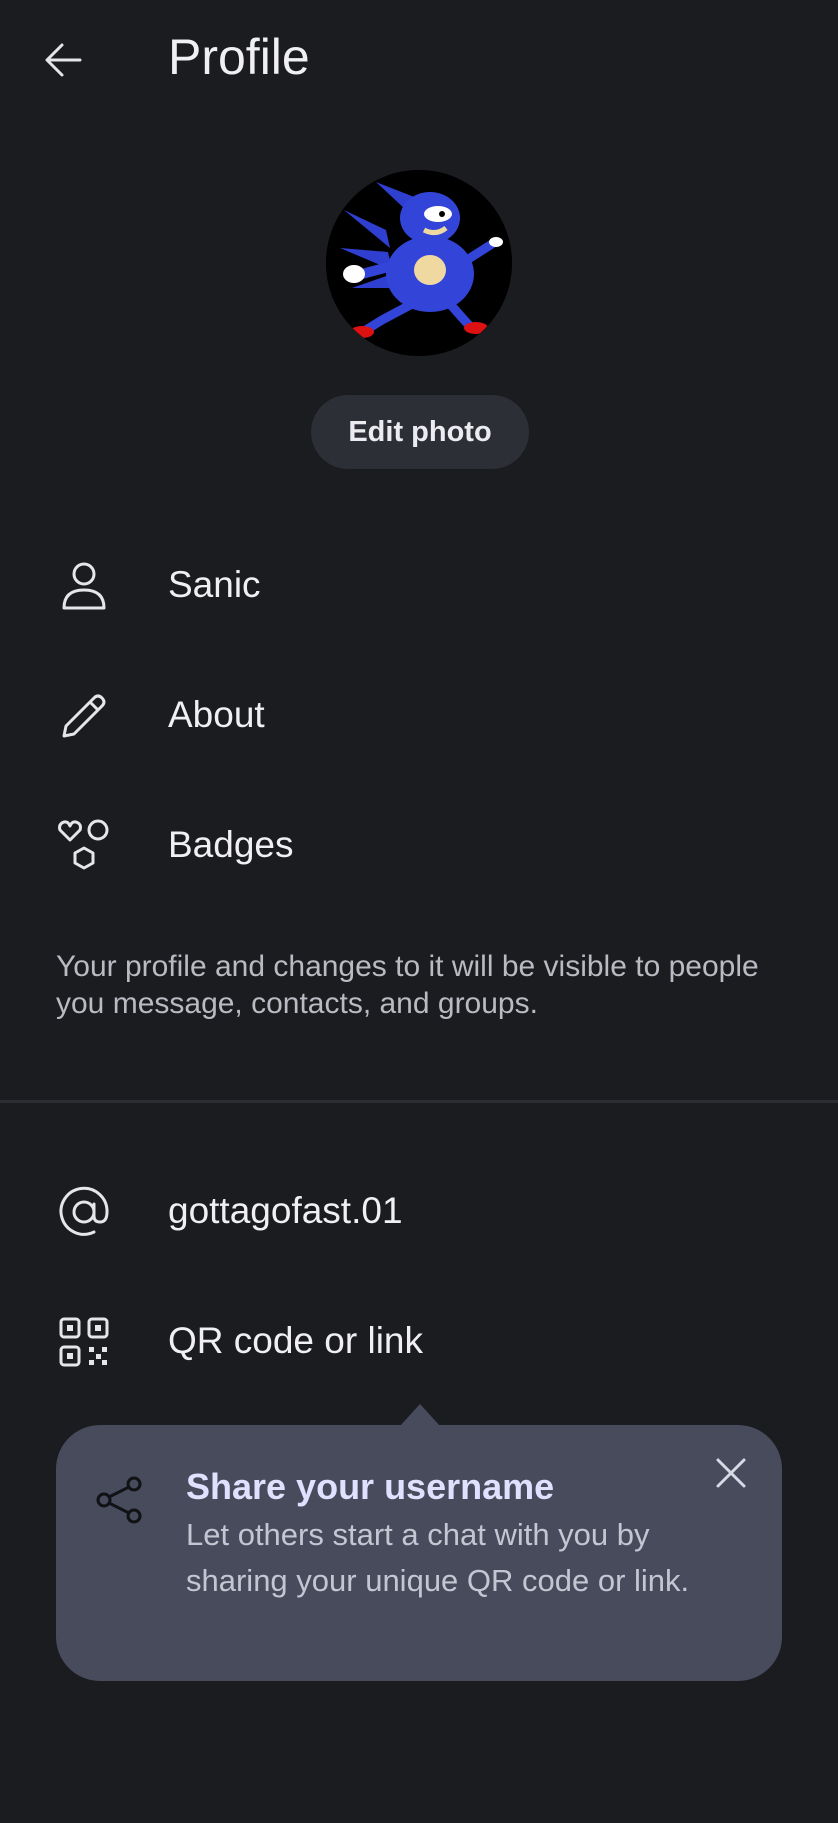 This screenshot has height=1823, width=838. I want to click on tooltip-close-button, so click(731, 1473).